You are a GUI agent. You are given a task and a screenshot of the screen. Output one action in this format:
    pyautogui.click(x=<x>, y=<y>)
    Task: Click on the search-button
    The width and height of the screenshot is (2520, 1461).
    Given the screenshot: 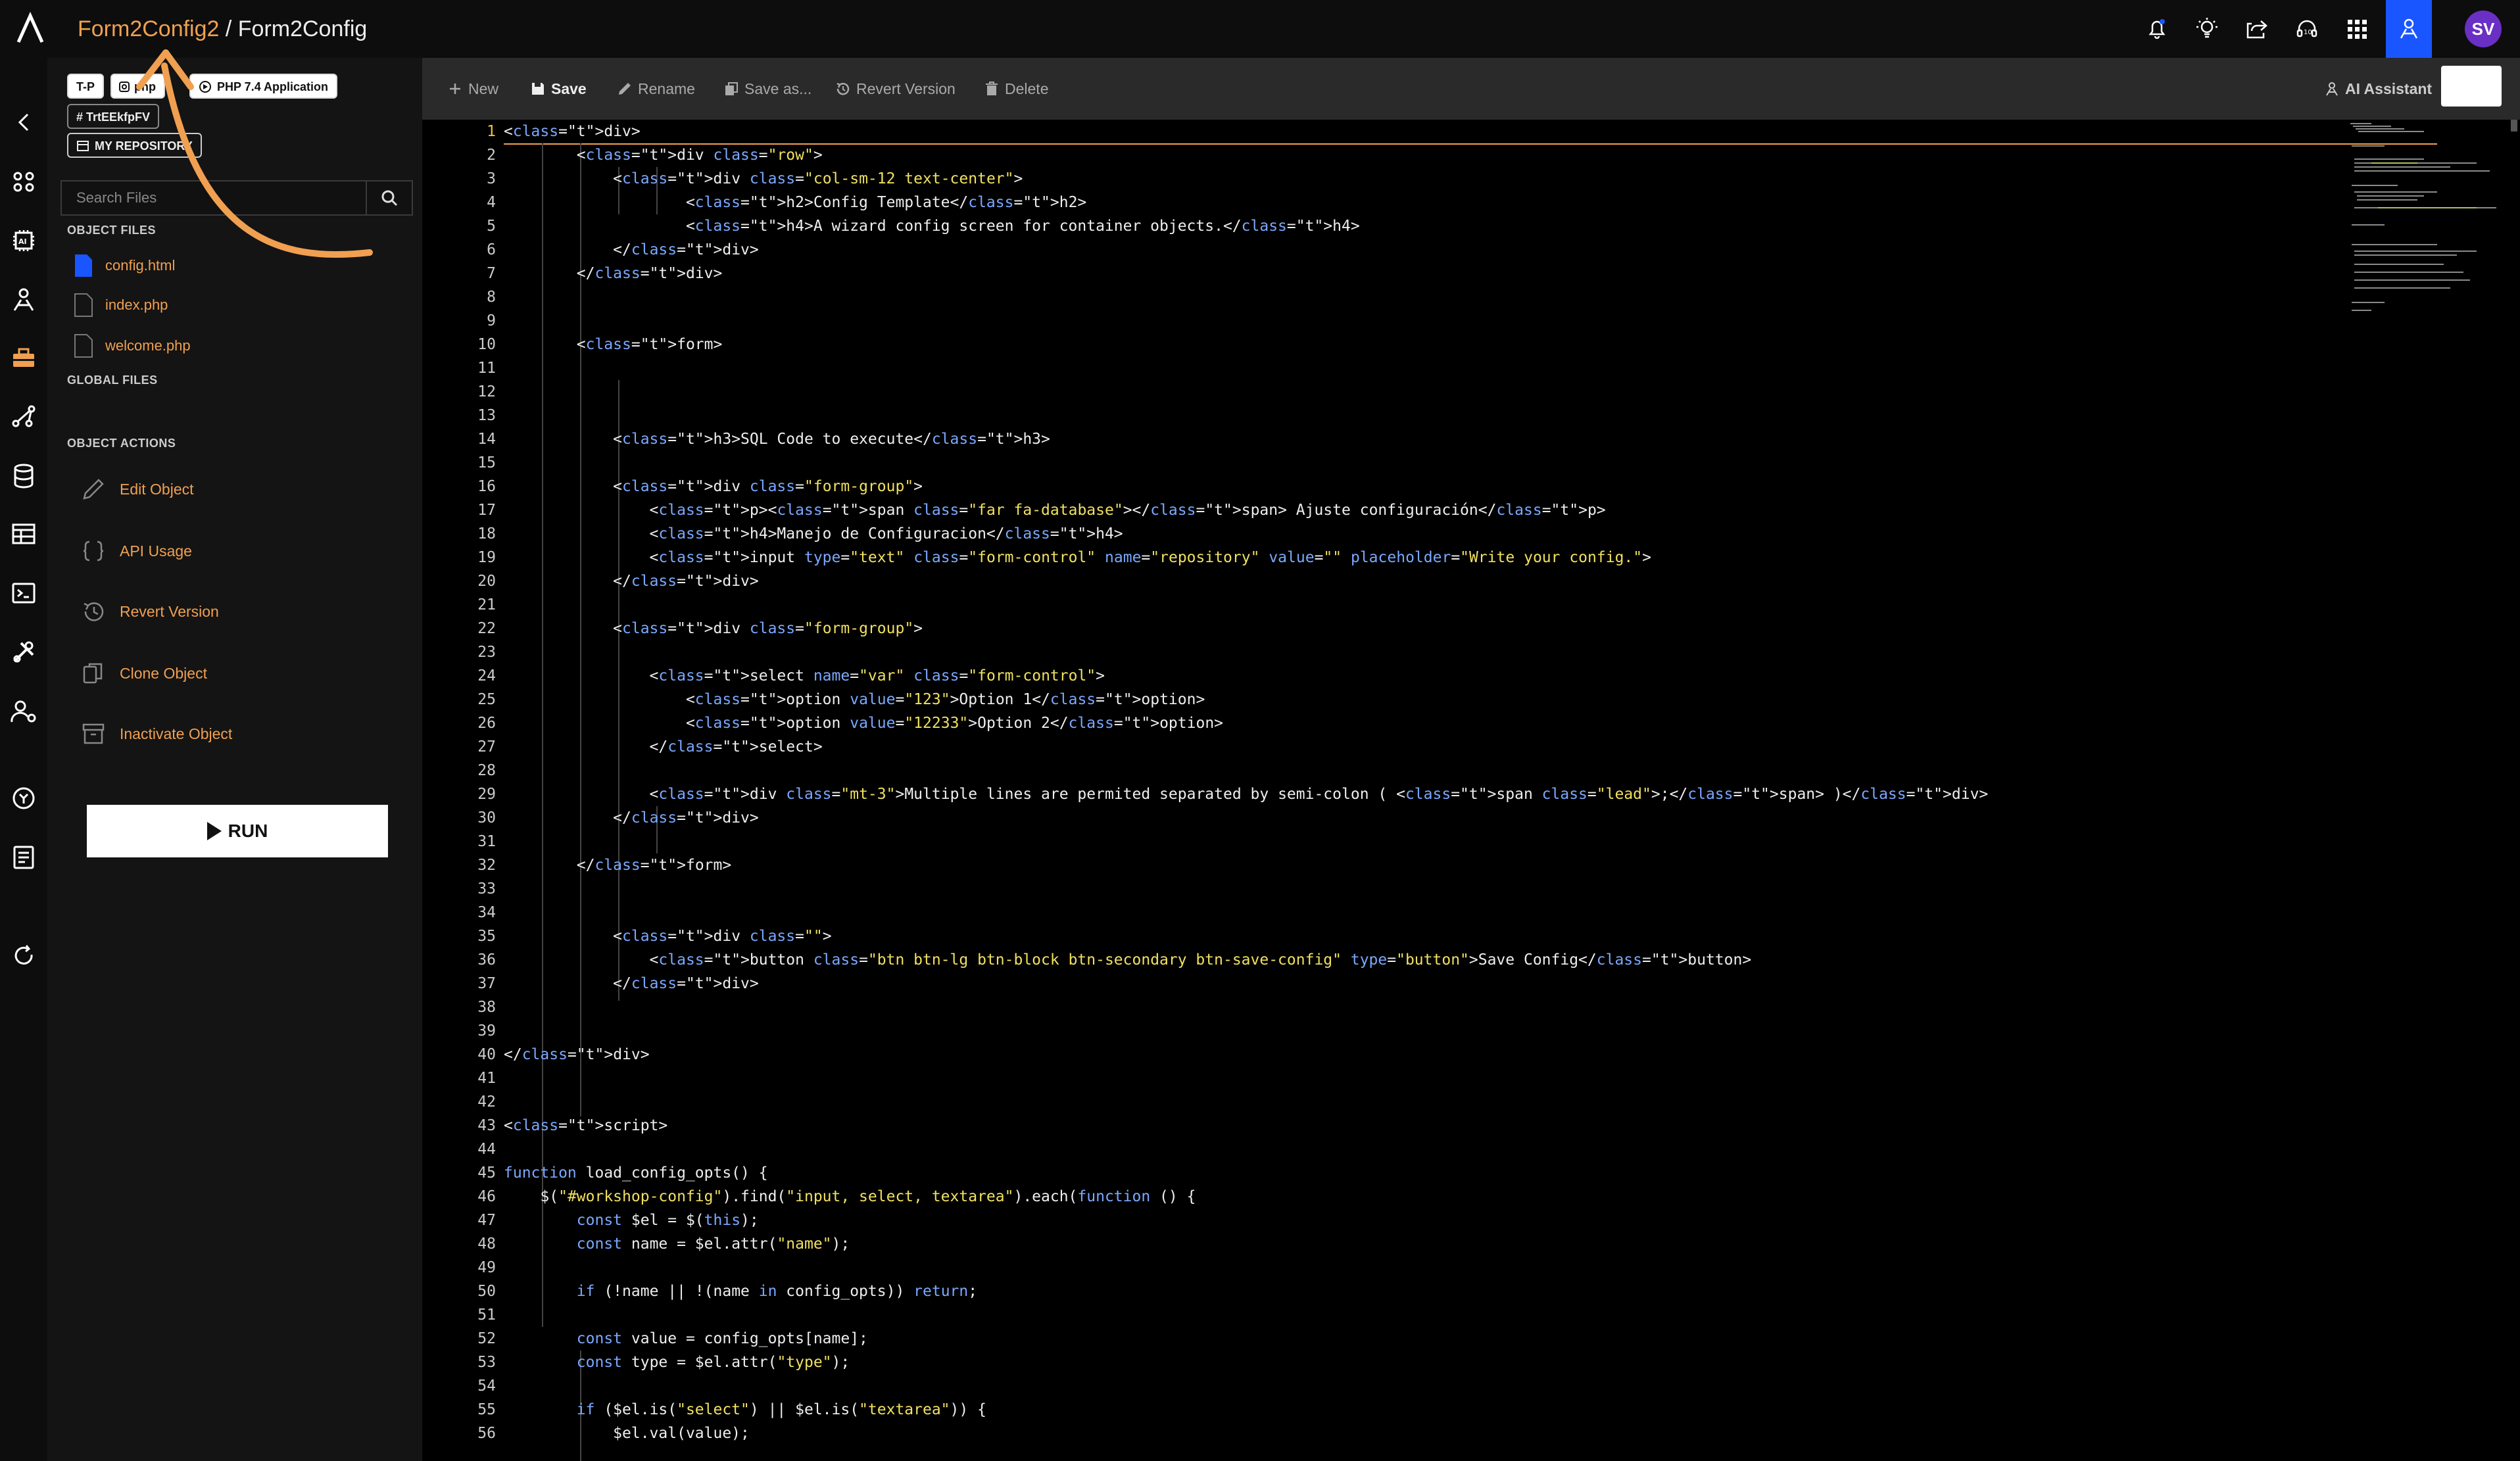 What is the action you would take?
    pyautogui.click(x=389, y=197)
    